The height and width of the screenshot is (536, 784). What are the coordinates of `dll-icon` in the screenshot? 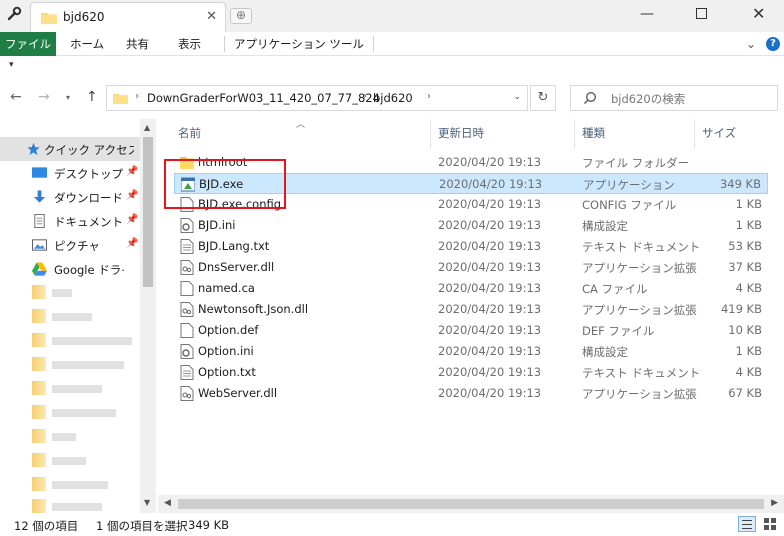 It's located at (187, 309).